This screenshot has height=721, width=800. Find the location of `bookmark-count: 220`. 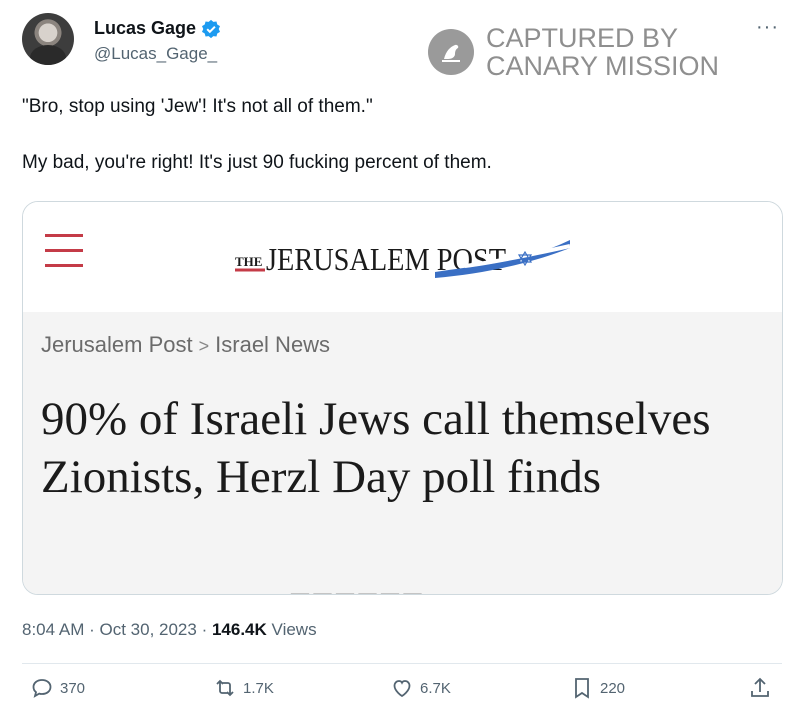

bookmark-count: 220 is located at coordinates (613, 688).